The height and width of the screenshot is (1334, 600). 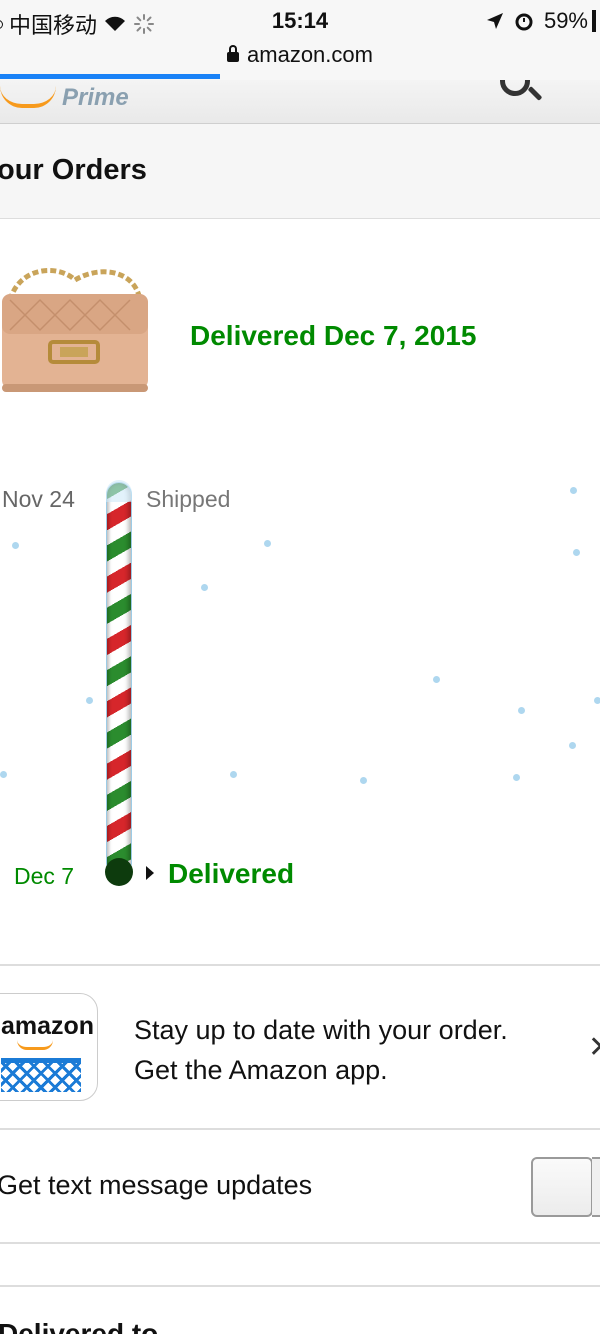 I want to click on site-header: Prime, so click(x=300, y=102).